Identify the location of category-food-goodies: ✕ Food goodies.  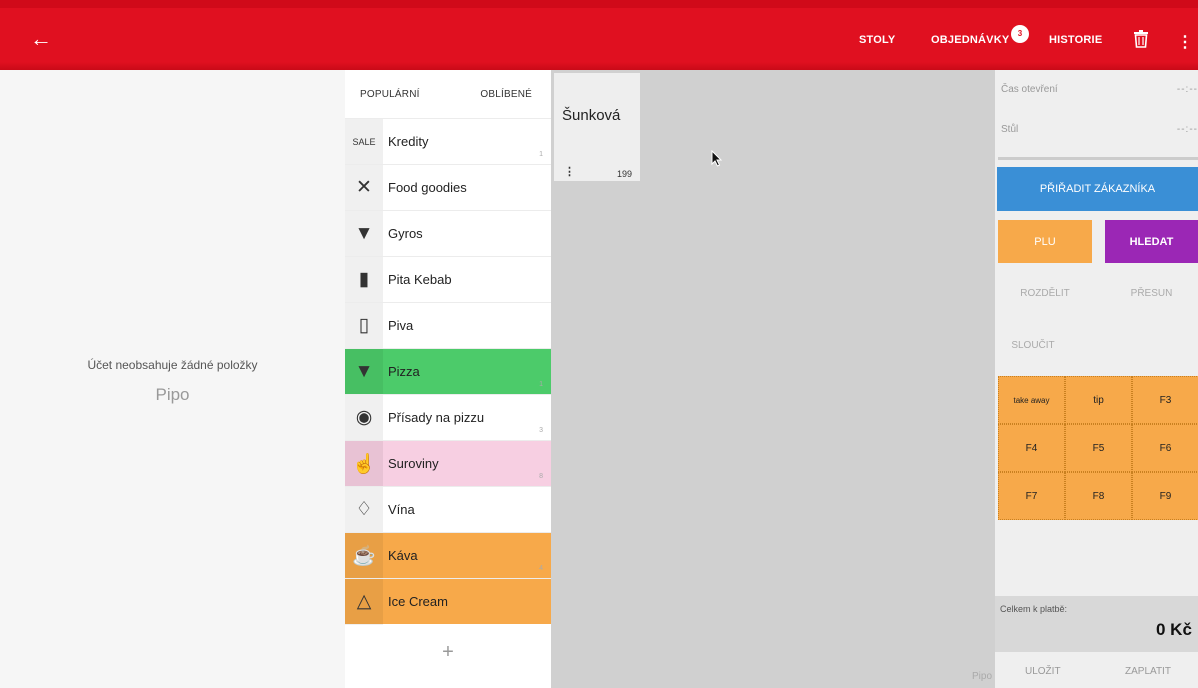
(448, 187).